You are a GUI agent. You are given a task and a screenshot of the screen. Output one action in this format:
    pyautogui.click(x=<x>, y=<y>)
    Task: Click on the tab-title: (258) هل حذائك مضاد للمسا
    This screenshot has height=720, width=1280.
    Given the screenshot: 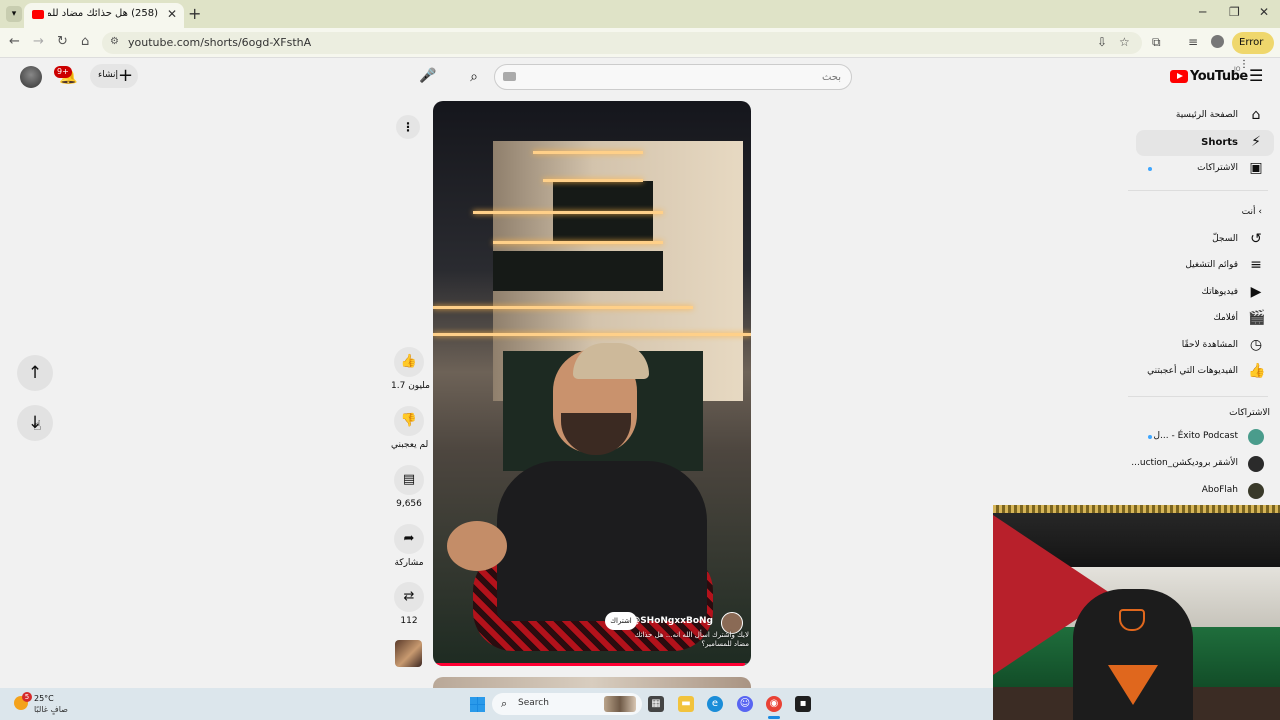 What is the action you would take?
    pyautogui.click(x=103, y=13)
    